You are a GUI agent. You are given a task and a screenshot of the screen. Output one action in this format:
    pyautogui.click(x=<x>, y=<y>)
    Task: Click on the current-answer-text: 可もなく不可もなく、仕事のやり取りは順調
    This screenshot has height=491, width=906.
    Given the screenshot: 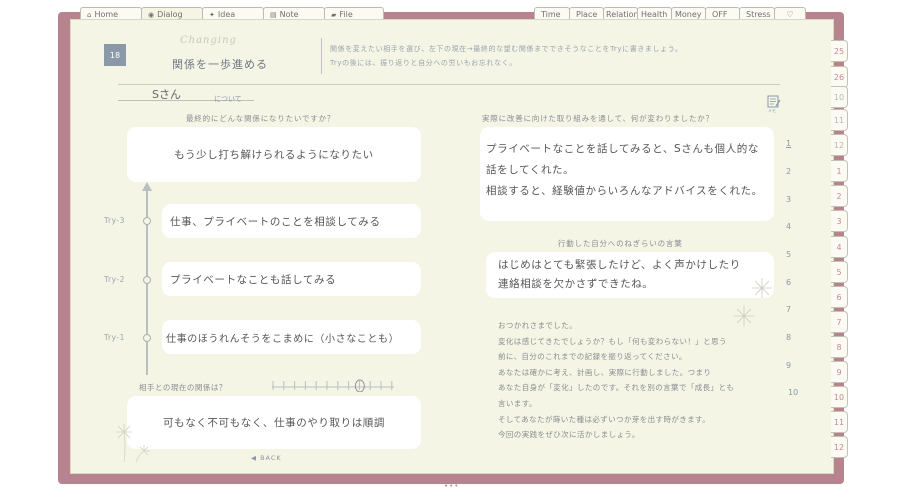 What is the action you would take?
    pyautogui.click(x=274, y=423)
    